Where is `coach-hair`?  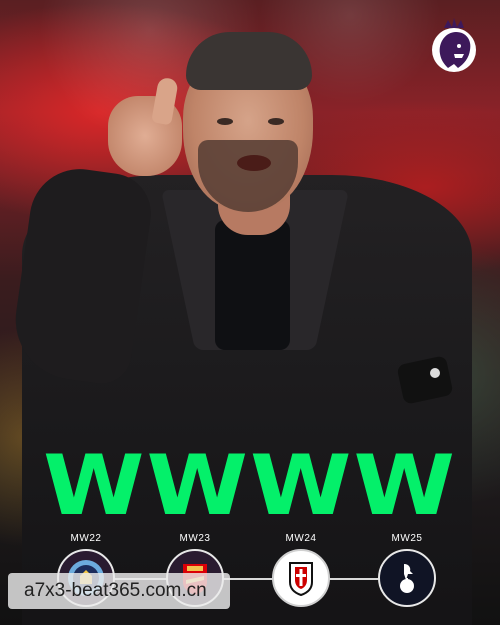
coach-hair is located at coordinates (249, 61).